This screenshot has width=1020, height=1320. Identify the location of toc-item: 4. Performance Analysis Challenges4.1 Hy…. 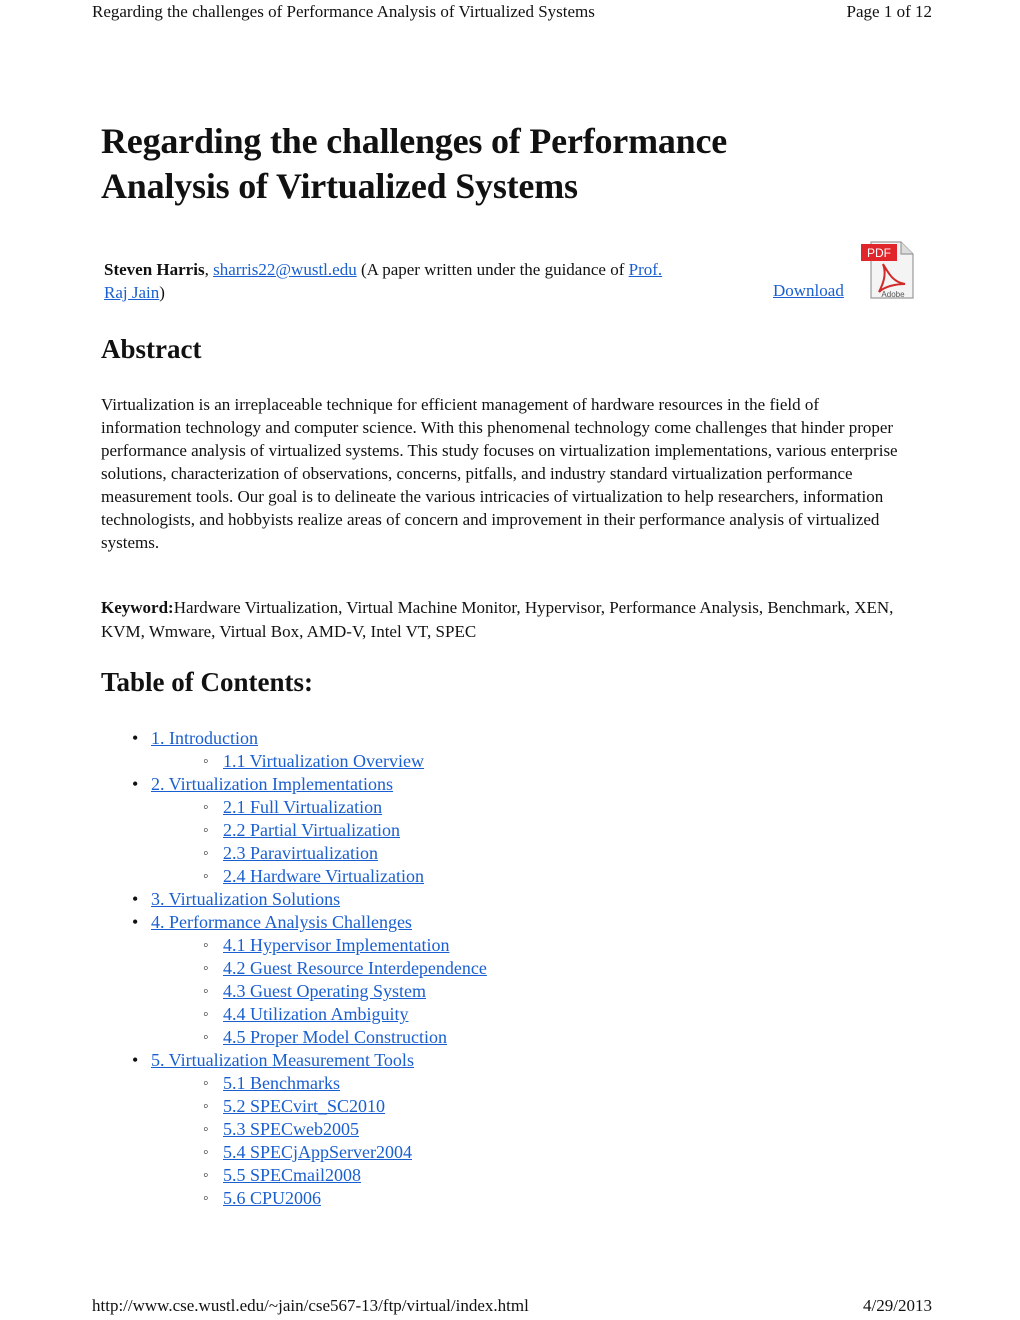
(308, 980).